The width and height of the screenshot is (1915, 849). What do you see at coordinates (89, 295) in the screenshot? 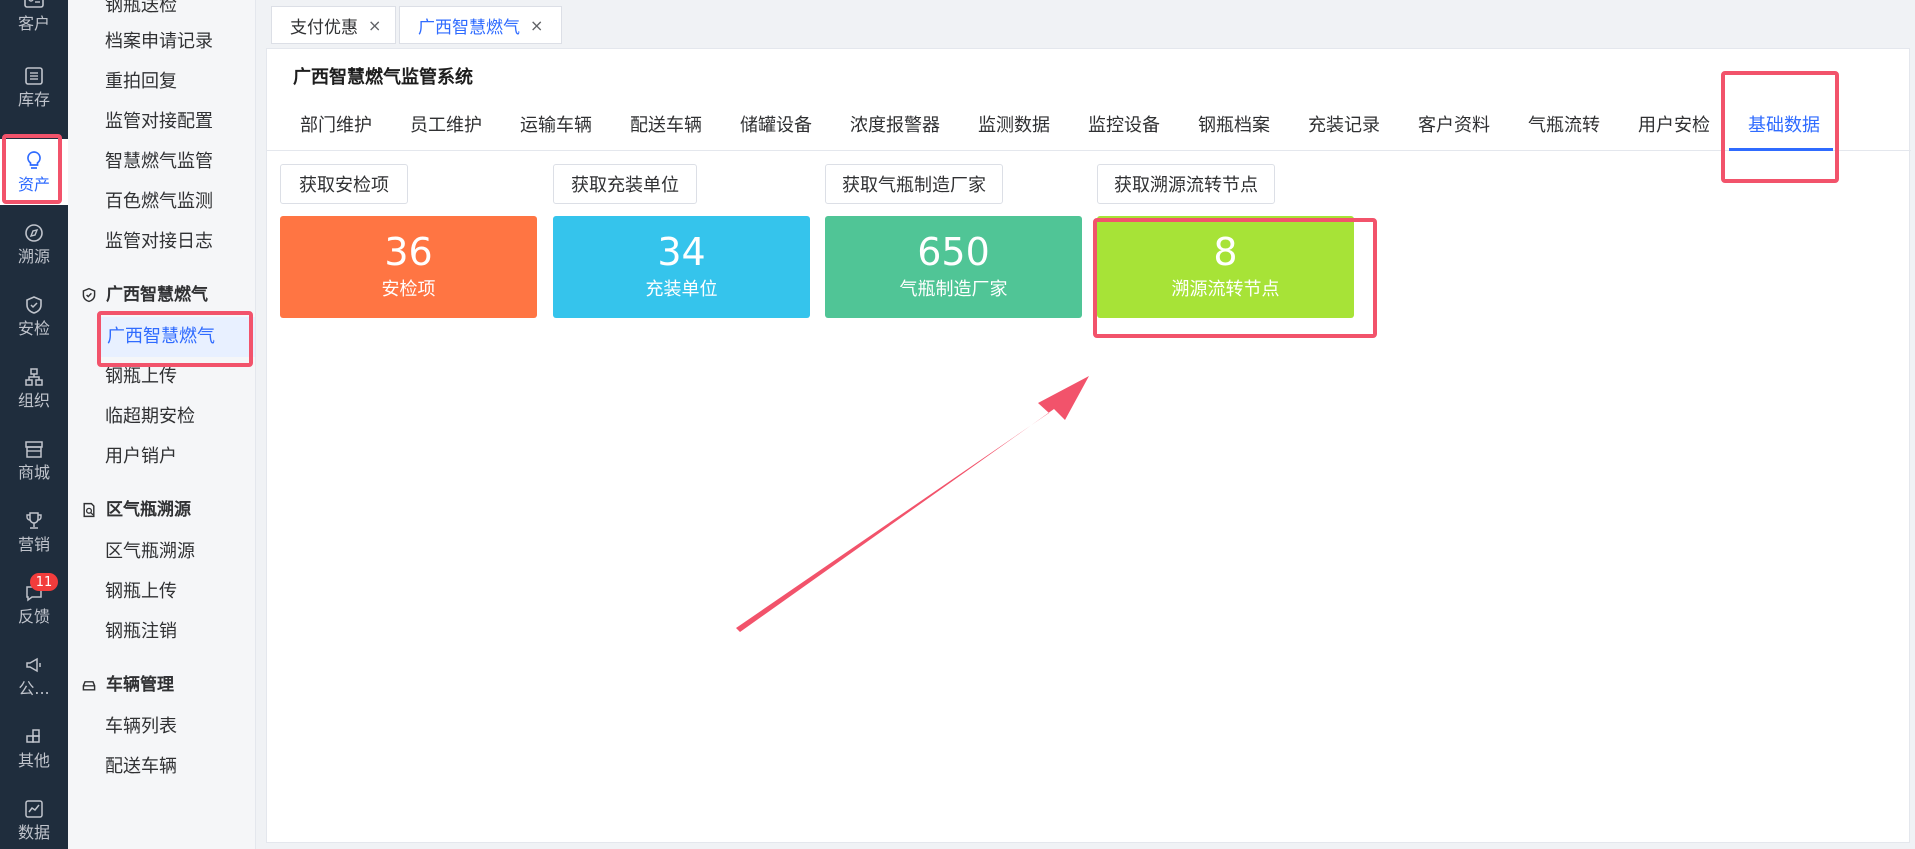
I see `shield-check-icon` at bounding box center [89, 295].